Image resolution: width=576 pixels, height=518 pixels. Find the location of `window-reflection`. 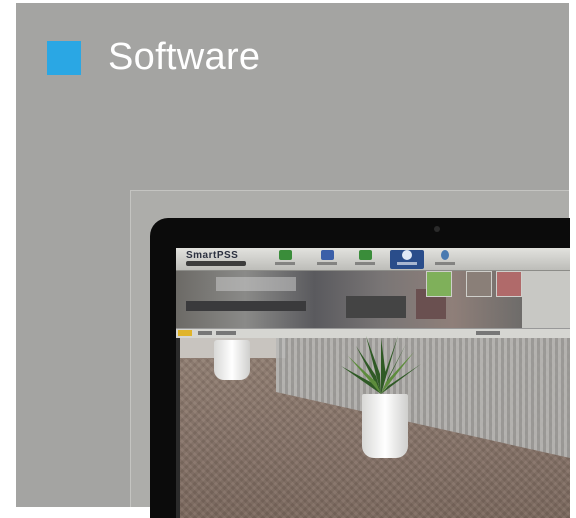

window-reflection is located at coordinates (256, 284).